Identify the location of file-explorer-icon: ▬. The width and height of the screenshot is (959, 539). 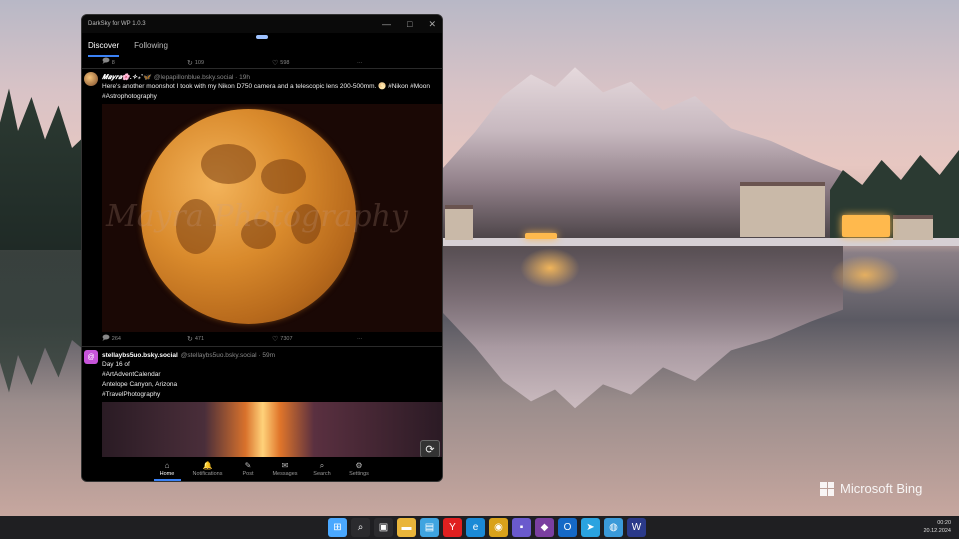
(406, 527).